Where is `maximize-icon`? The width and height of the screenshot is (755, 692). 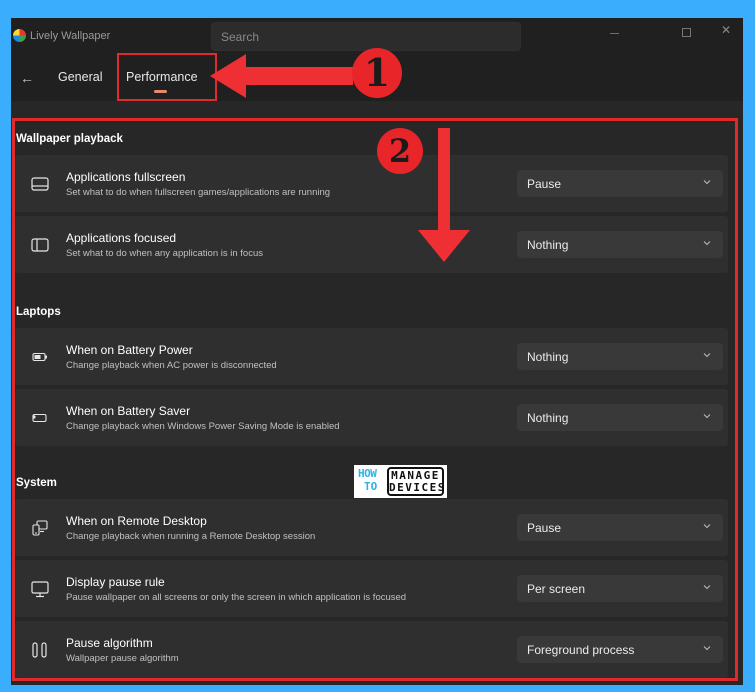
maximize-icon is located at coordinates (686, 32).